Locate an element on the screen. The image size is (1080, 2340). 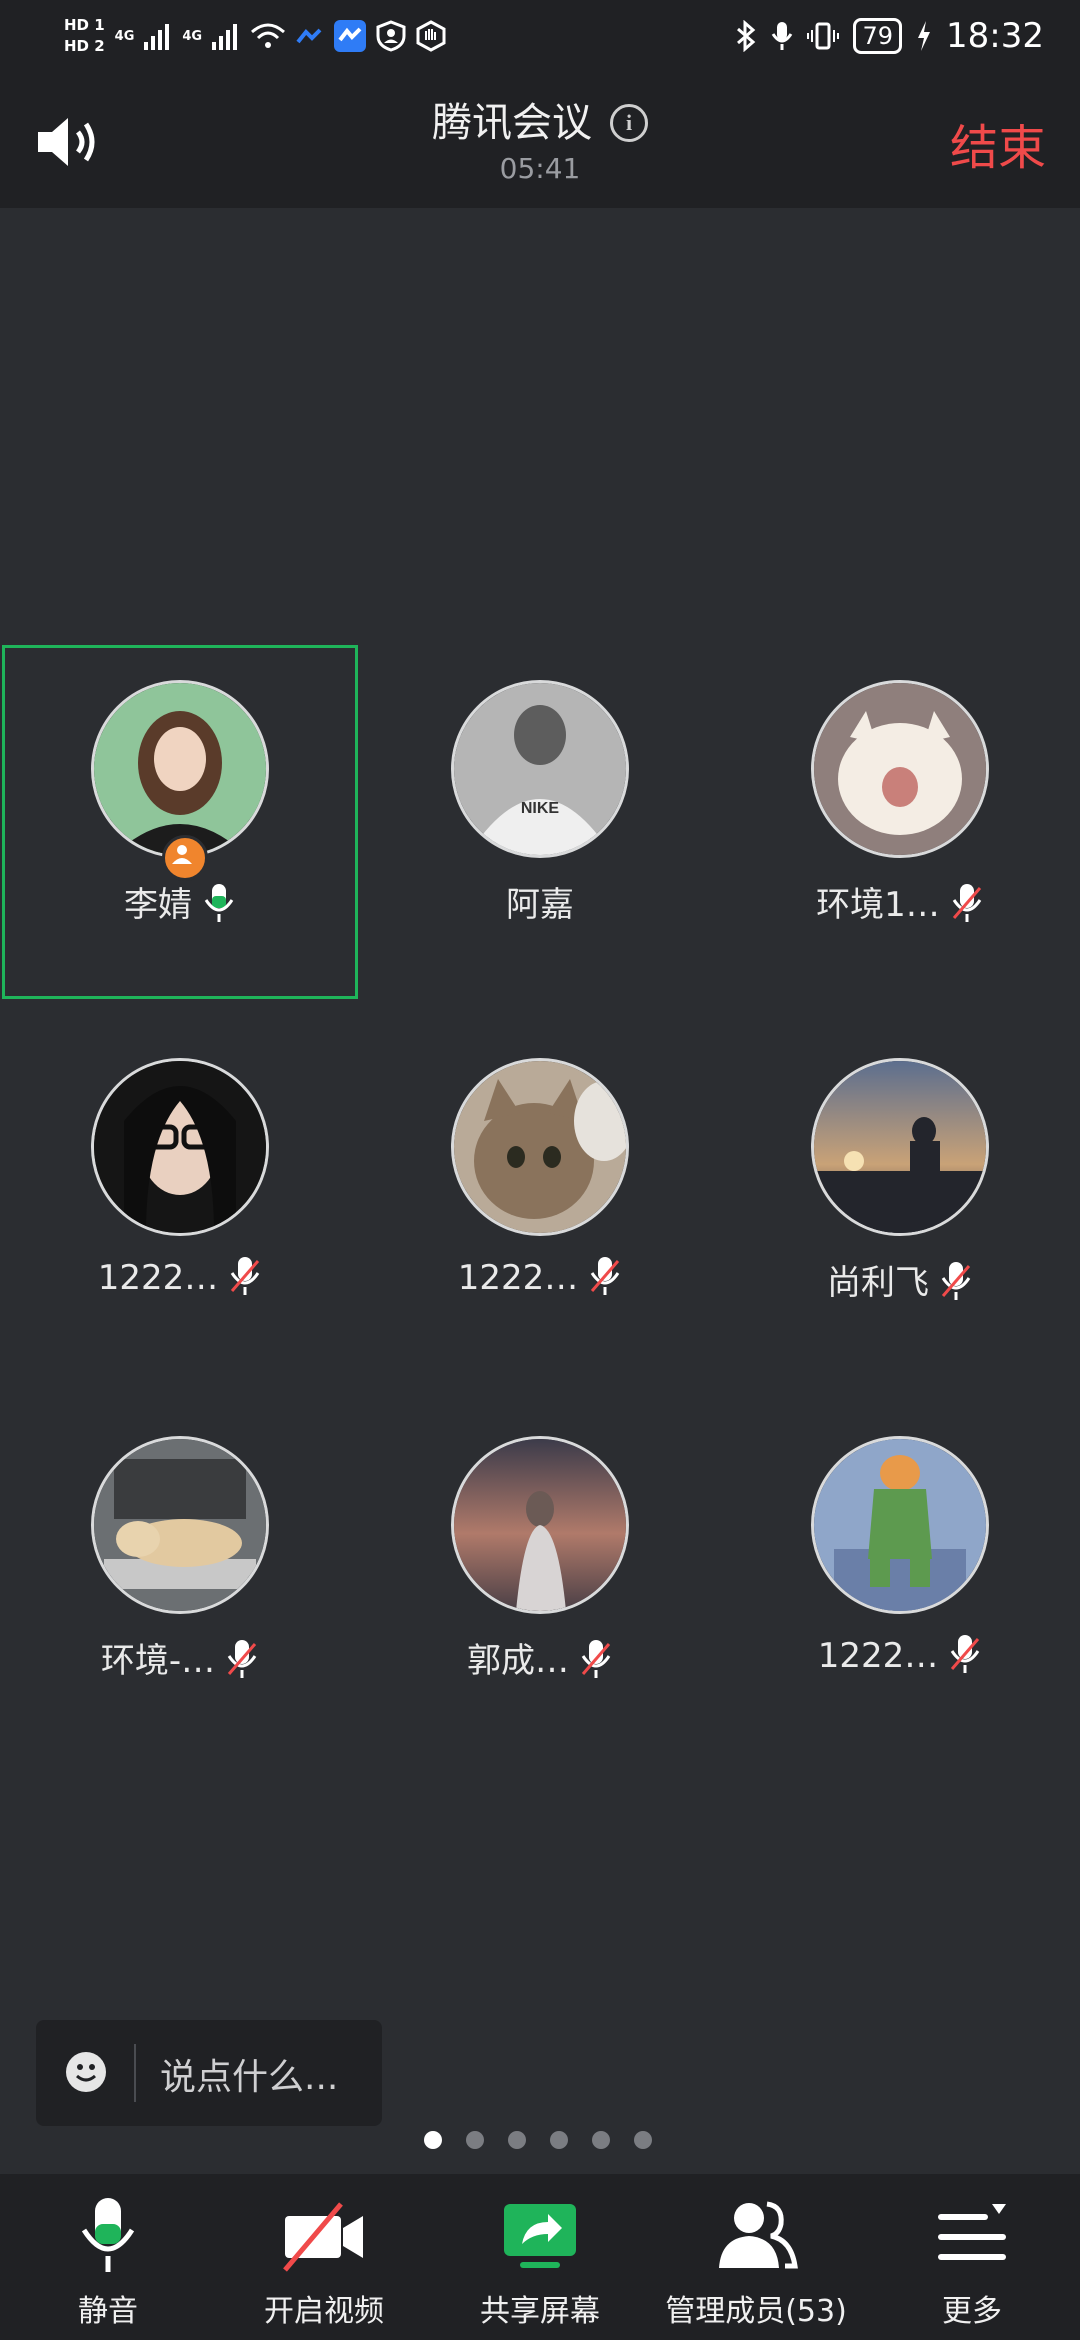
participant-tile: 李婧 is located at coordinates (180, 822).